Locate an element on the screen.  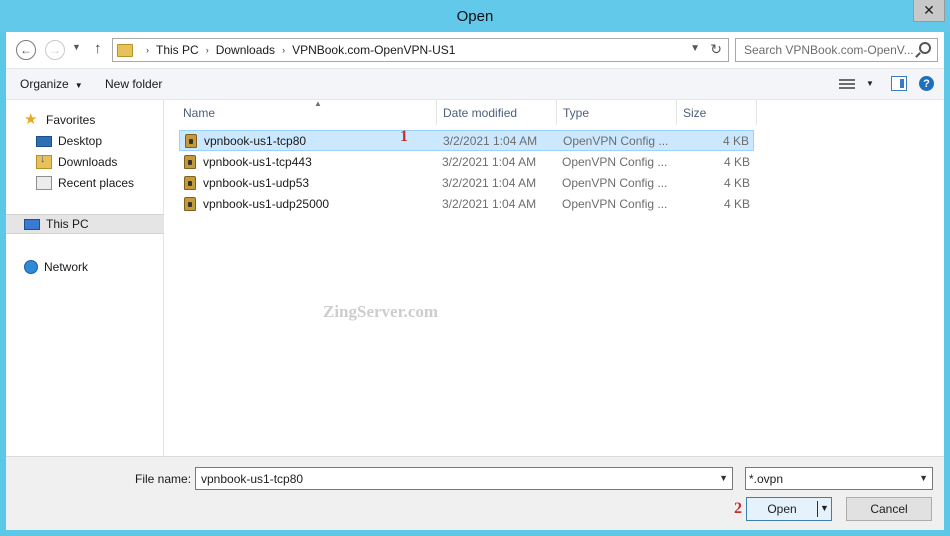
back-button: ← is located at coordinates (26, 50).